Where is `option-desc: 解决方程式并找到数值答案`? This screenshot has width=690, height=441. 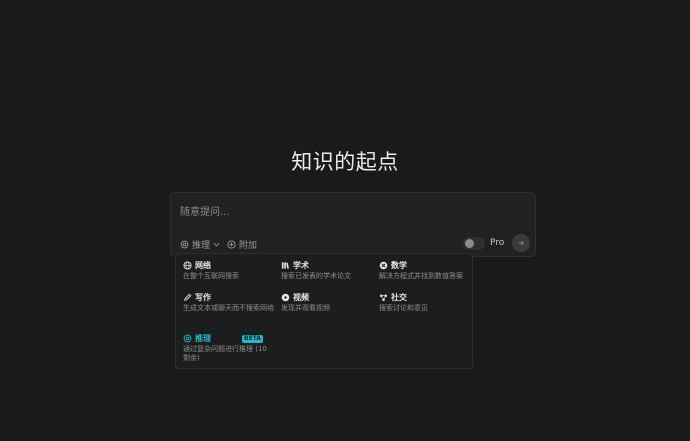
option-desc: 解决方程式并找到数值答案 is located at coordinates (421, 276).